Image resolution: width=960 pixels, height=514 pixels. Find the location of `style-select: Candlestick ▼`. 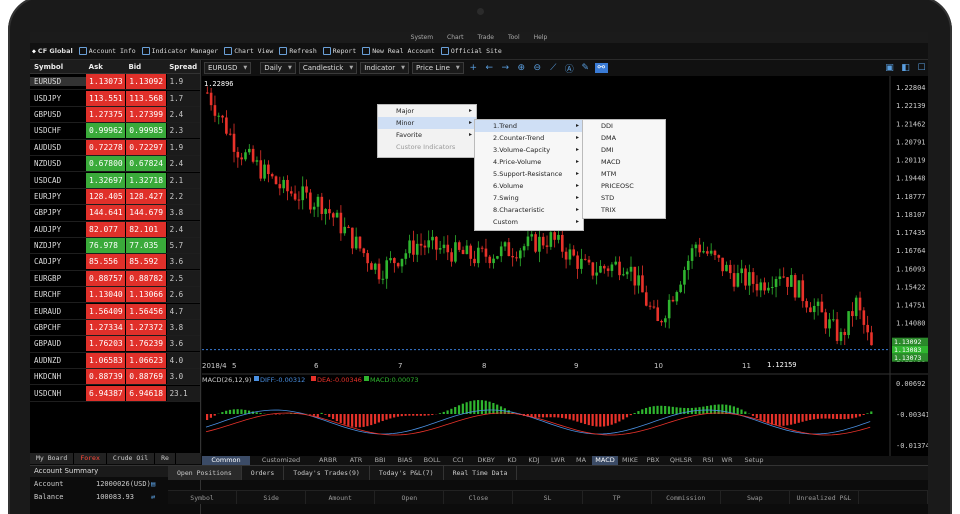

style-select: Candlestick ▼ is located at coordinates (328, 68).